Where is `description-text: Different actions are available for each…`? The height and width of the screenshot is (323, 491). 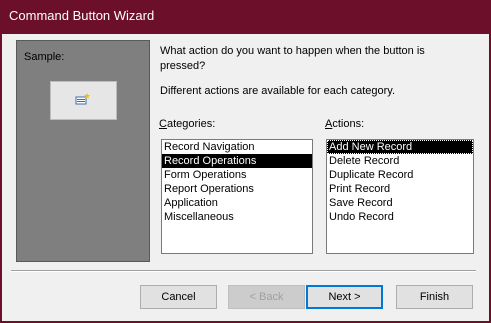 description-text: Different actions are available for each… is located at coordinates (278, 91).